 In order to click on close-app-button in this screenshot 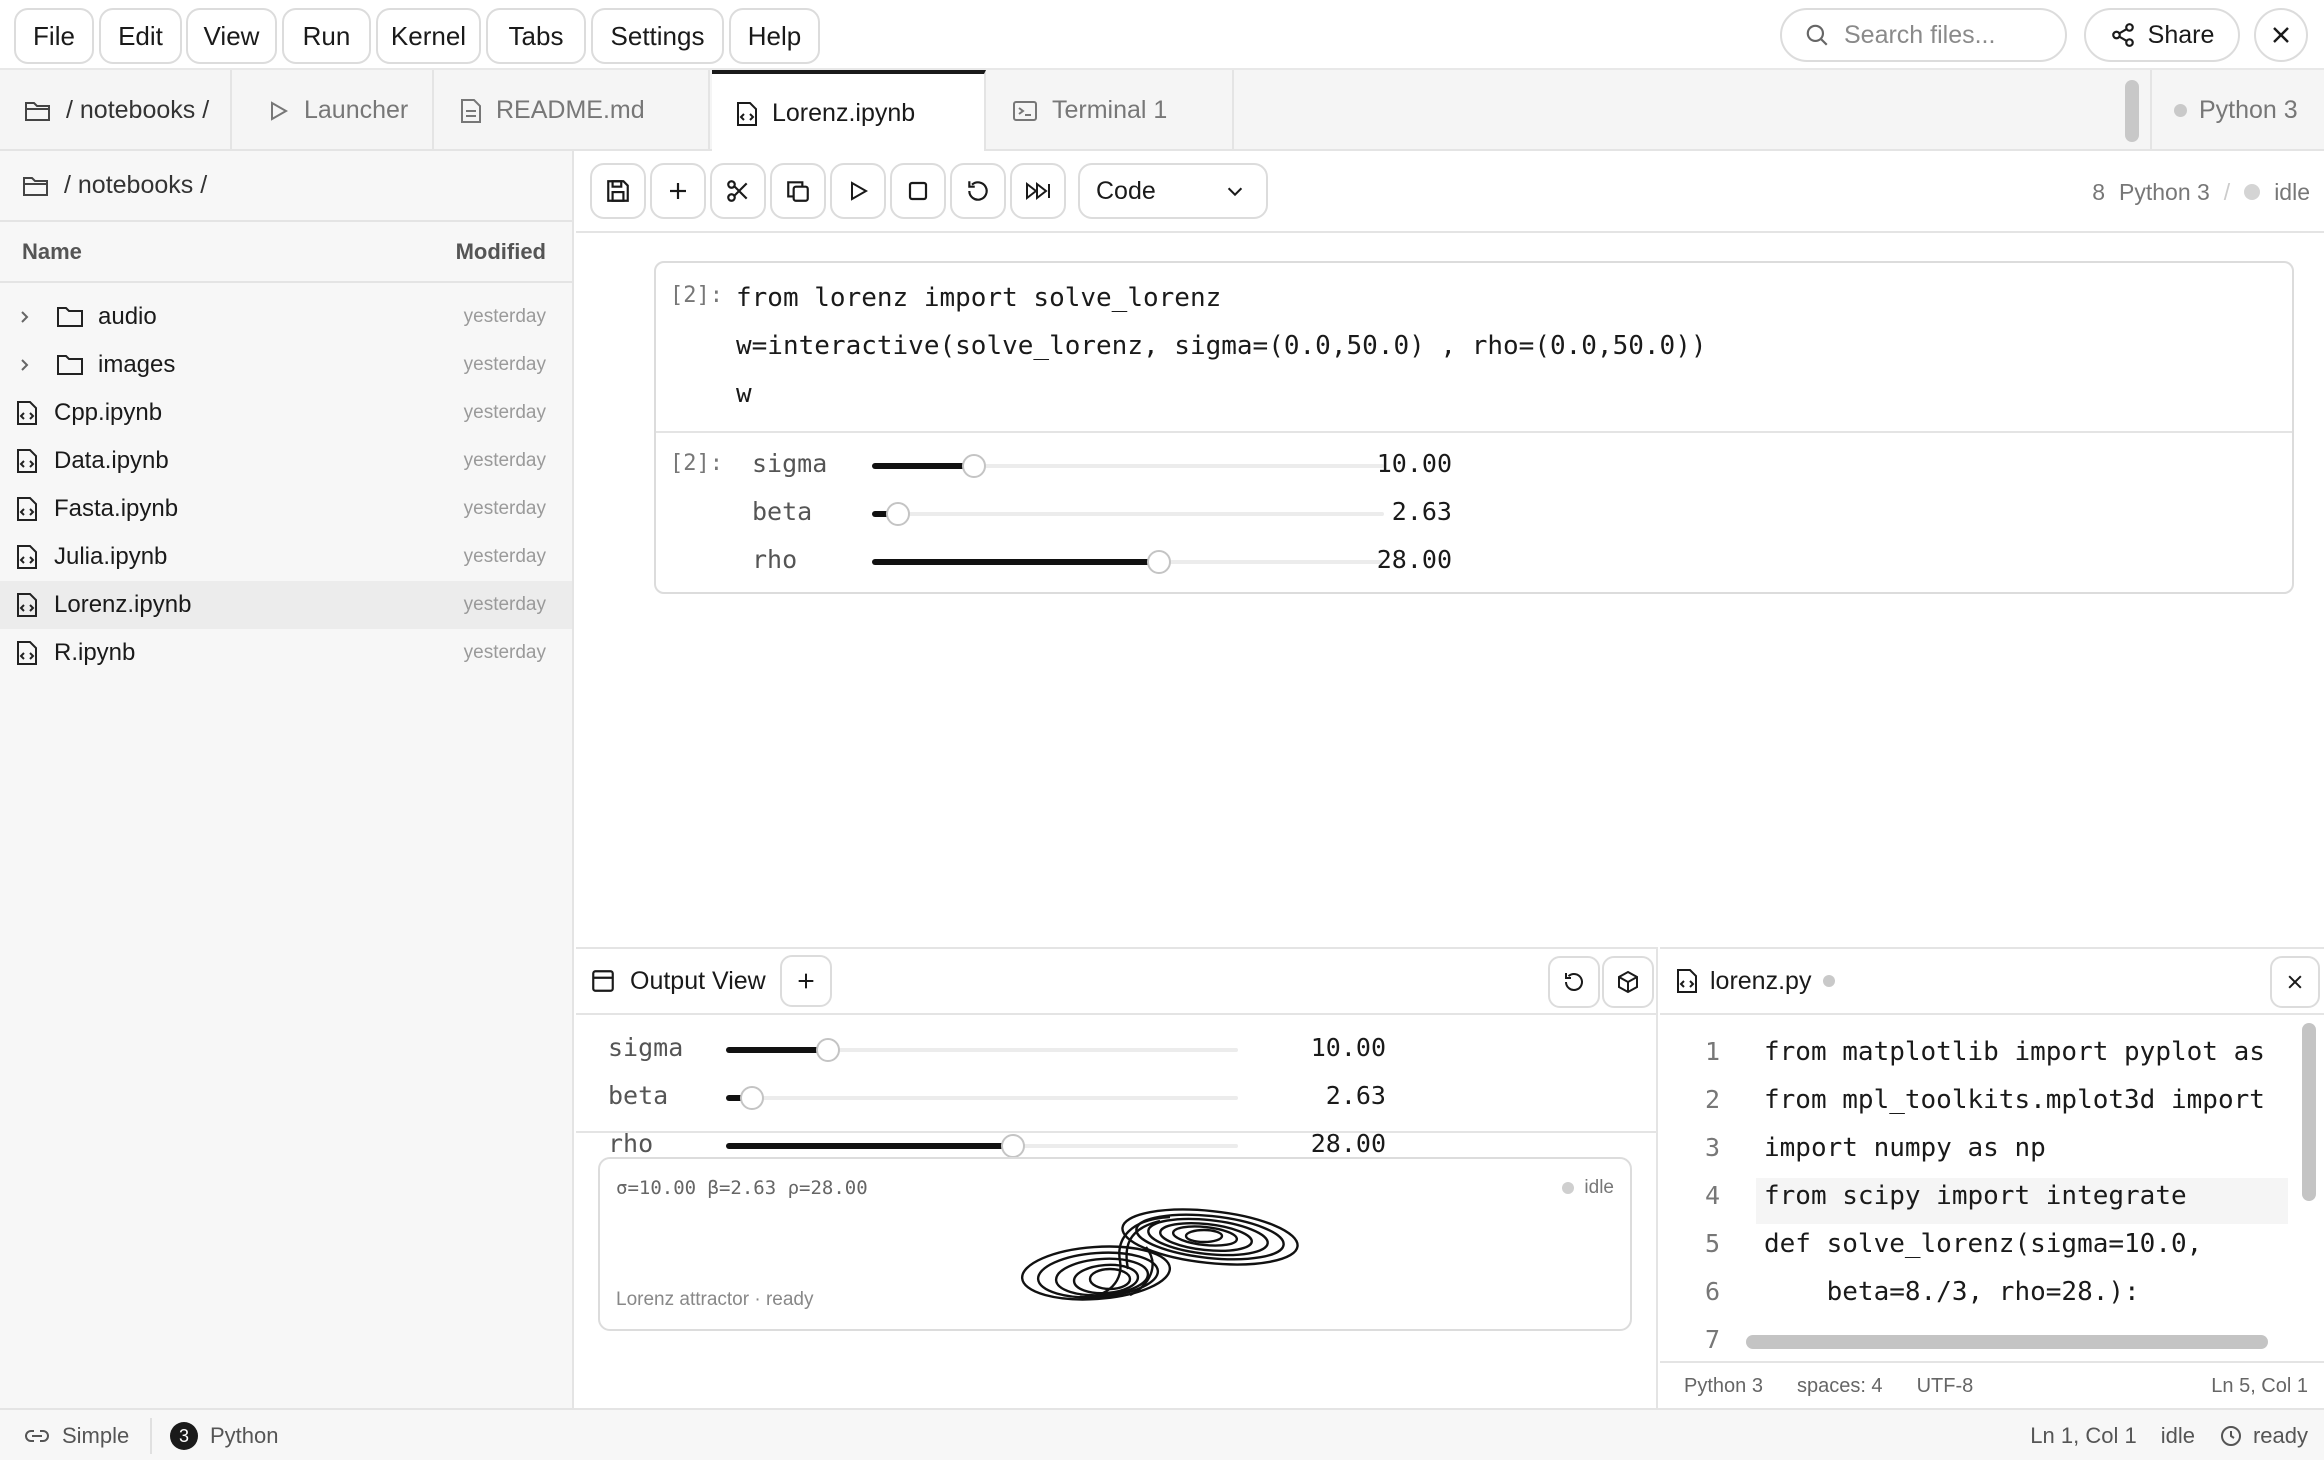, I will do `click(2281, 35)`.